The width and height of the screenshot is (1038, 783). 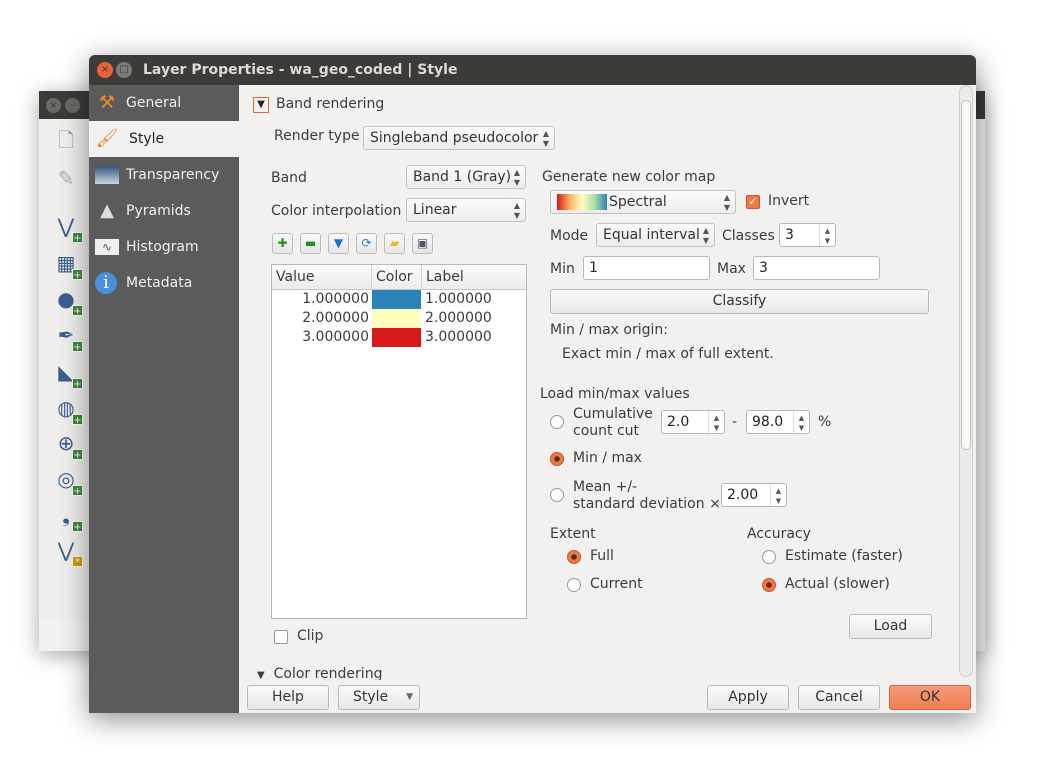 I want to click on add-postgis-layer-icon: ● +, so click(x=68, y=301).